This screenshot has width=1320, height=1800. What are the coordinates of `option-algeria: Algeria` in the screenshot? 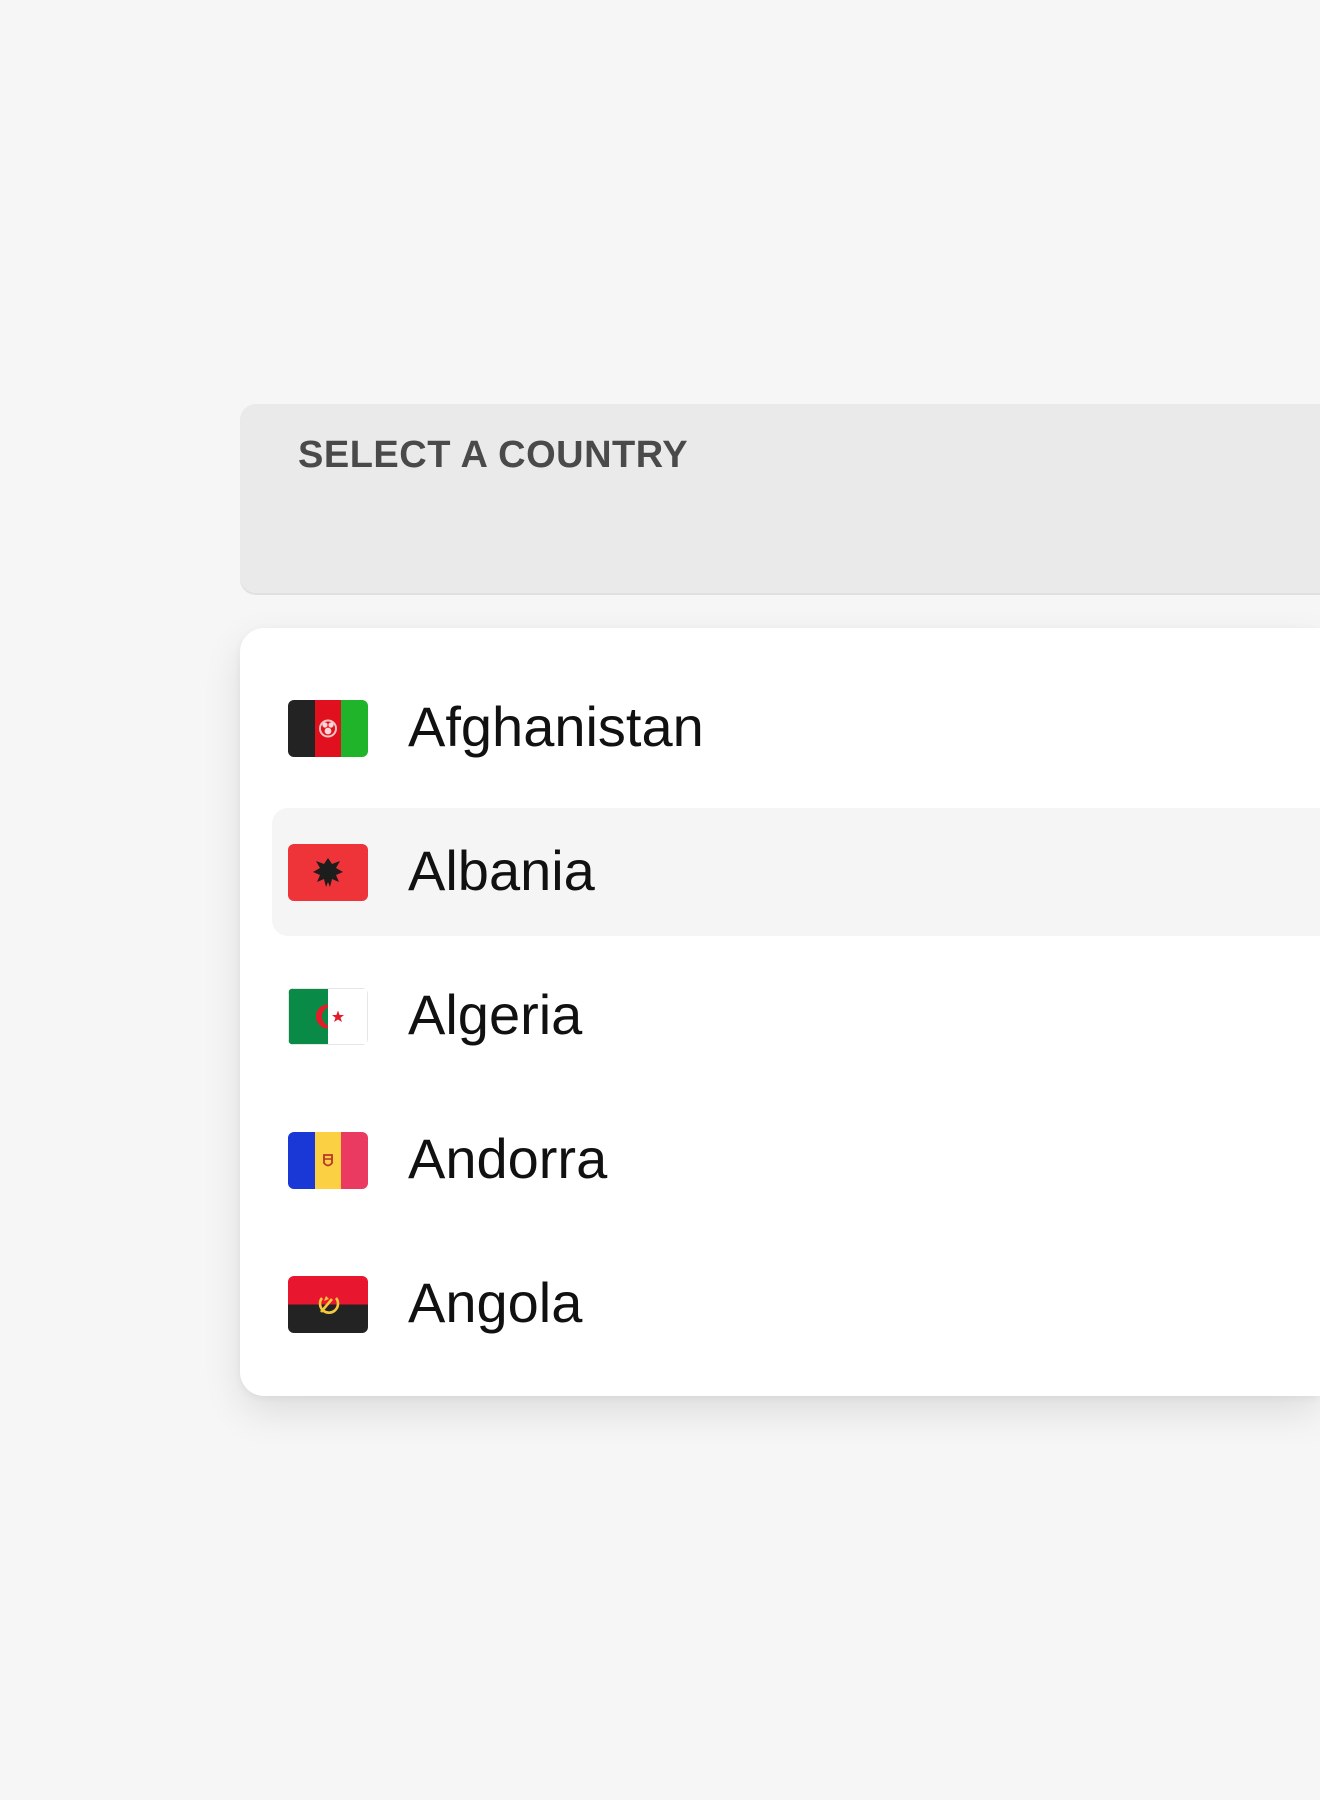 It's located at (796, 1016).